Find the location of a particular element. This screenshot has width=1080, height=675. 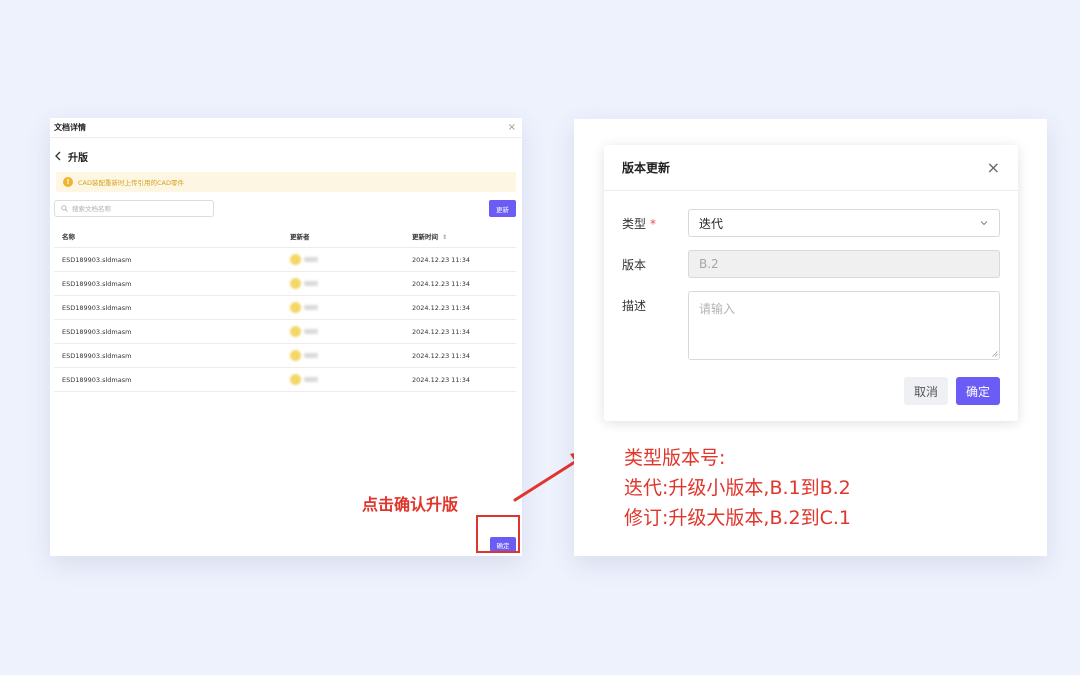

column-header-updater: 更新者 is located at coordinates (300, 236).